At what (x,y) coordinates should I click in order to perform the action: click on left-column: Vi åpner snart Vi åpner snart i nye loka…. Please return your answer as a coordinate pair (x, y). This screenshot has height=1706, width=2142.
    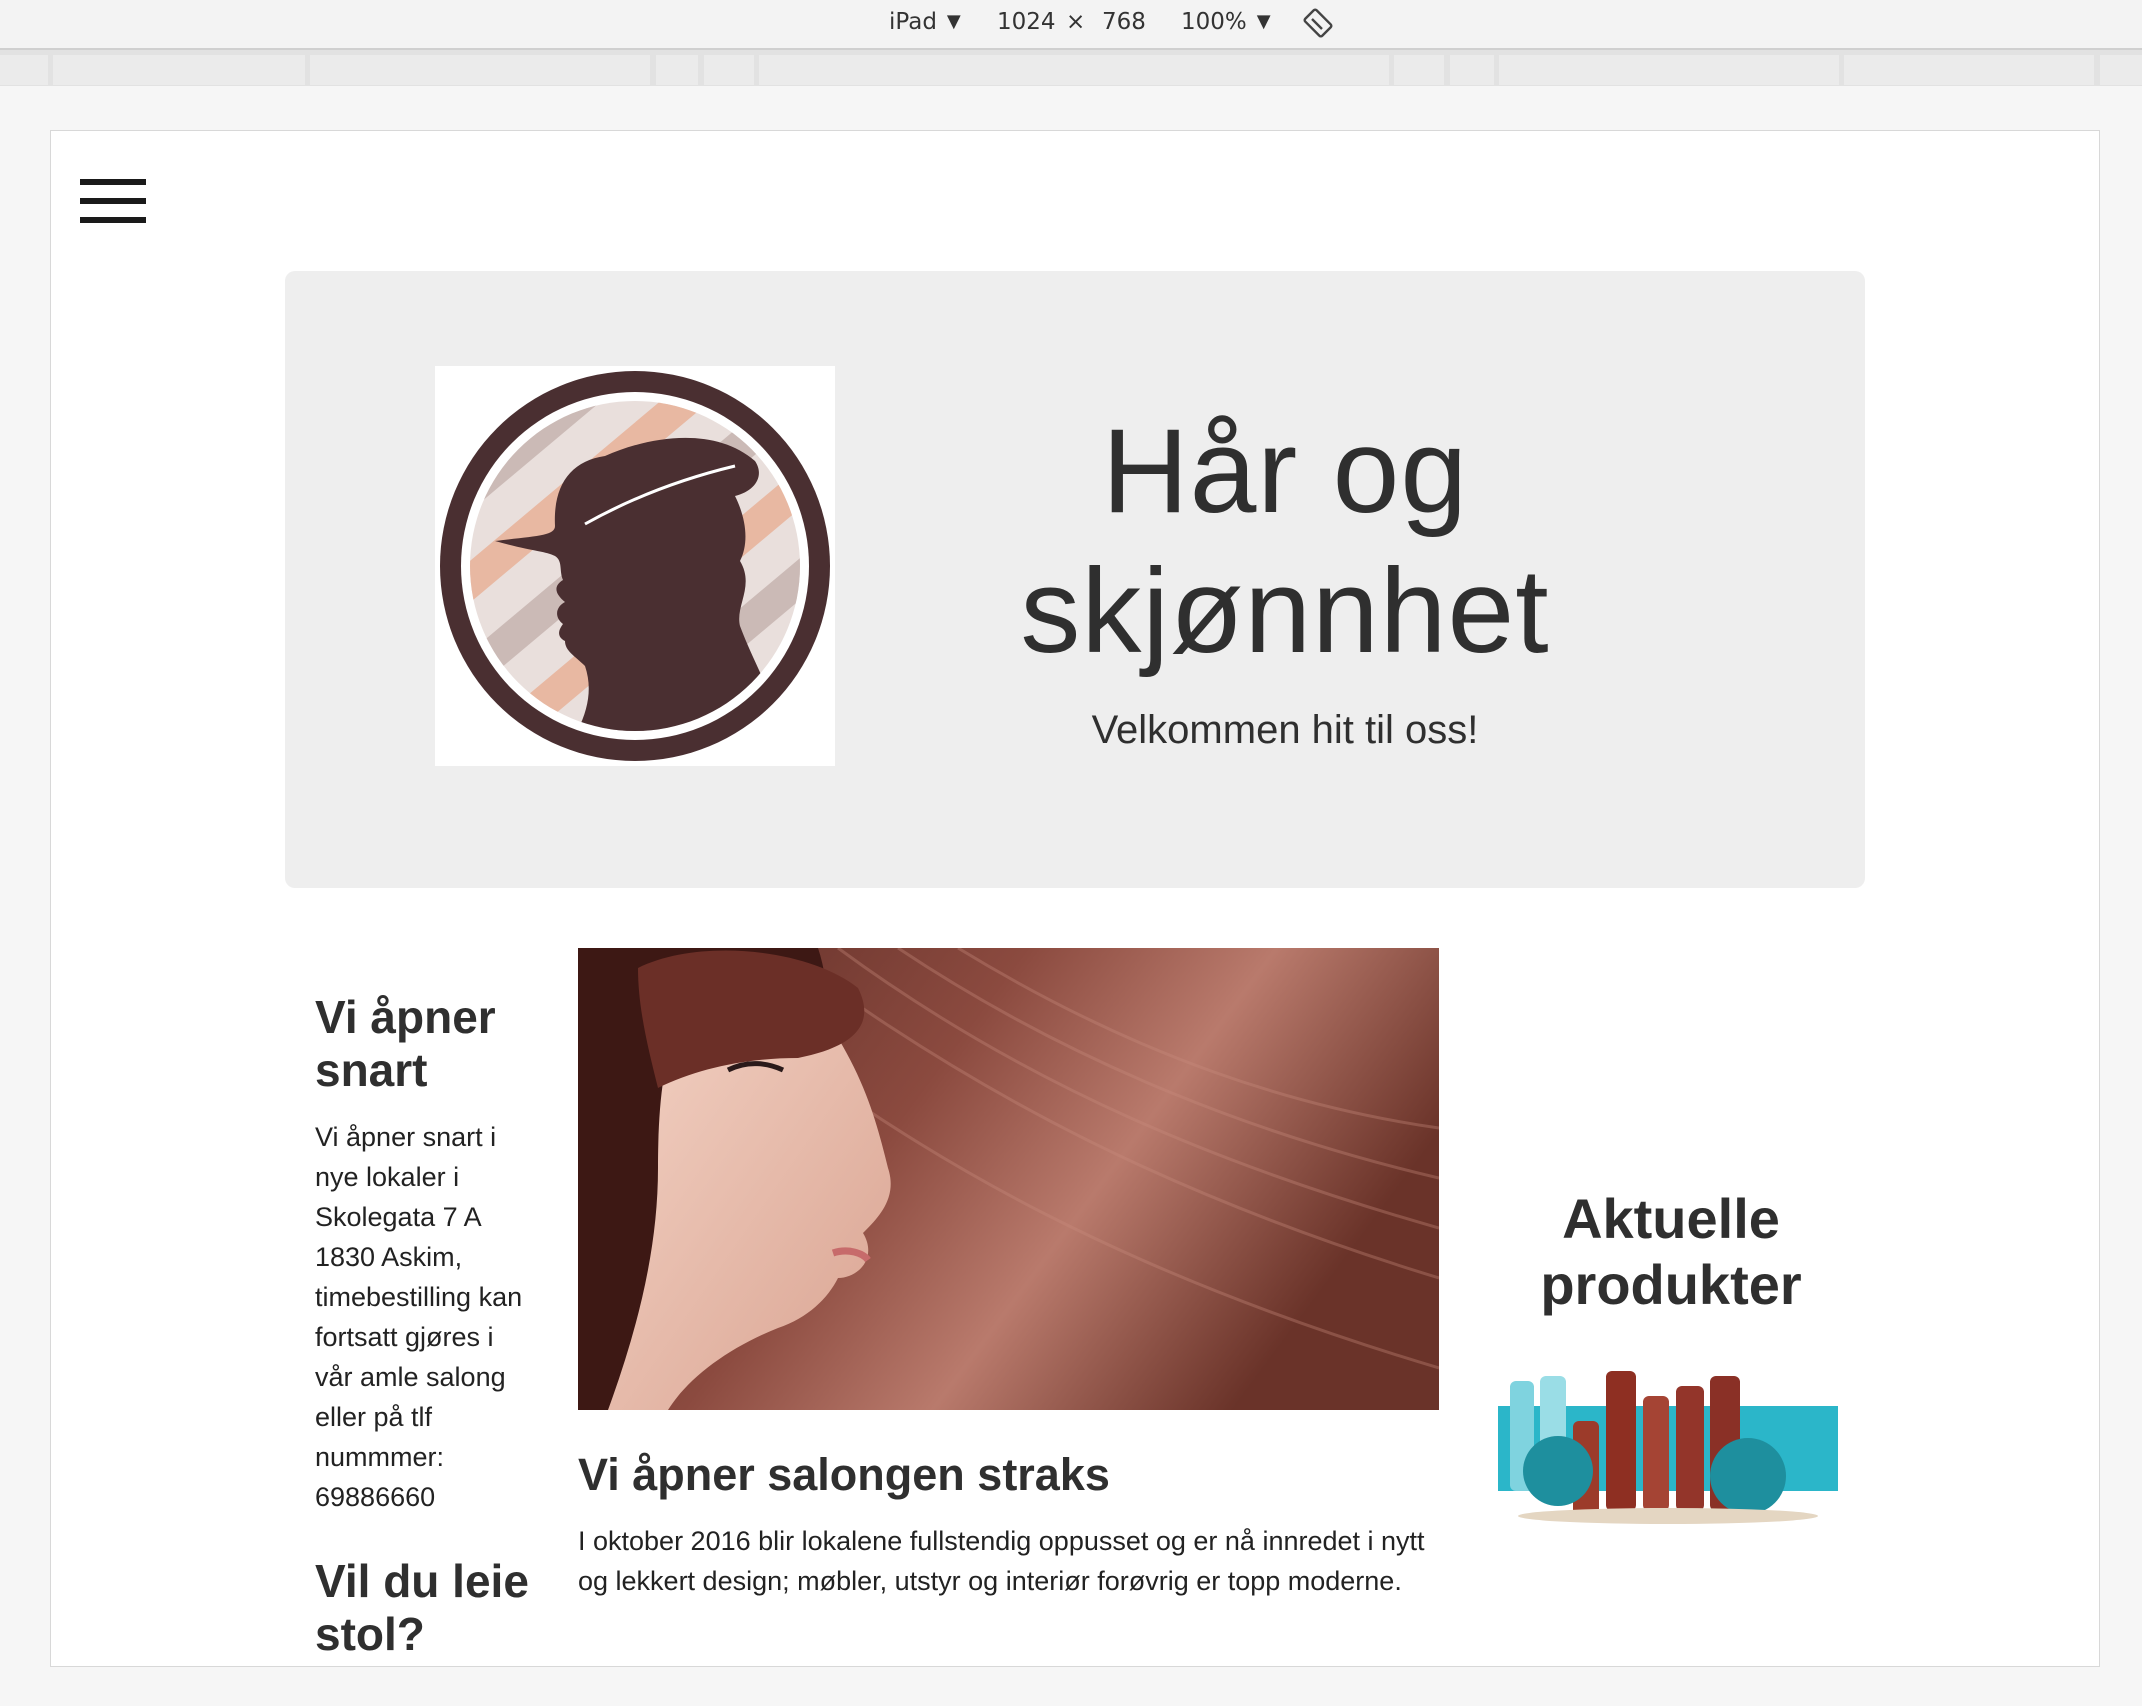
    Looking at the image, I should click on (425, 1326).